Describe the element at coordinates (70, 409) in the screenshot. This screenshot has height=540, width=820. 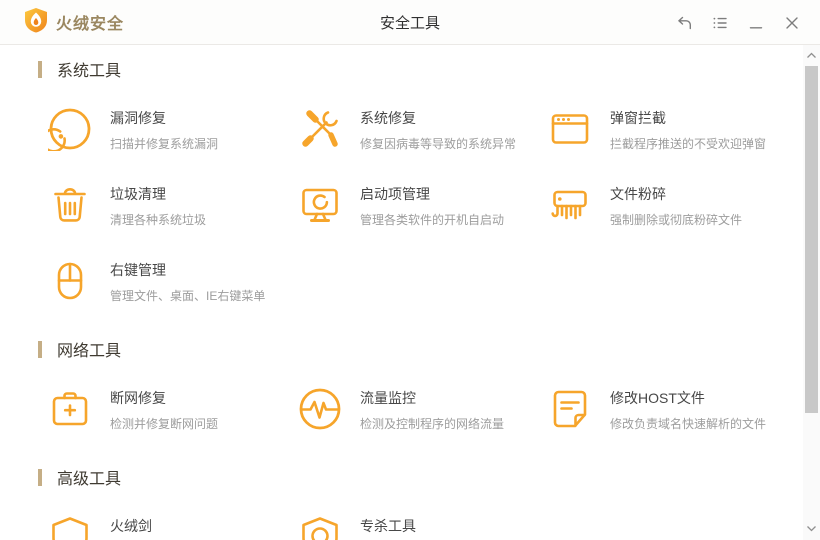
I see `network-repair-icon` at that location.